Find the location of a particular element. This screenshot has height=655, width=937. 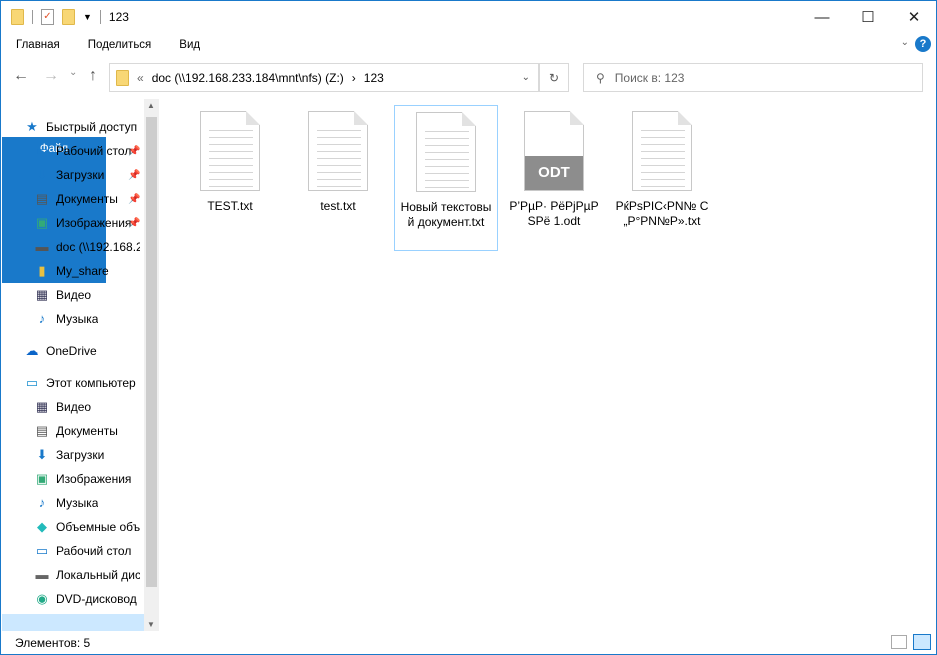

tab-home: Главная is located at coordinates (38, 45).